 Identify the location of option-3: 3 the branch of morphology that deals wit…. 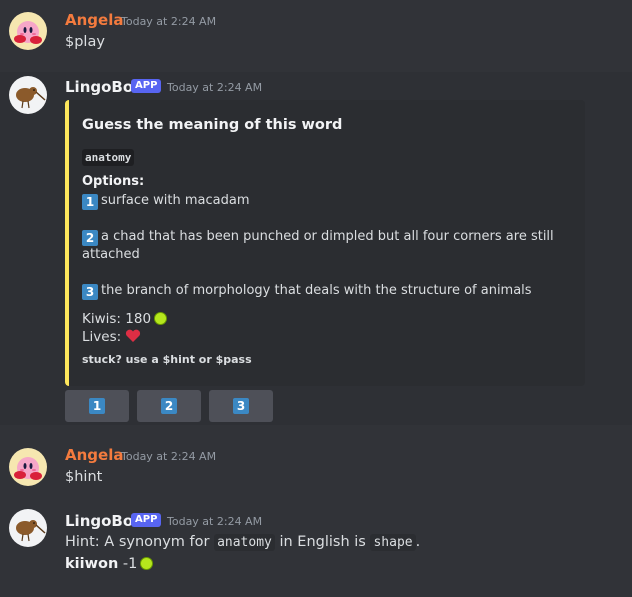
(322, 291).